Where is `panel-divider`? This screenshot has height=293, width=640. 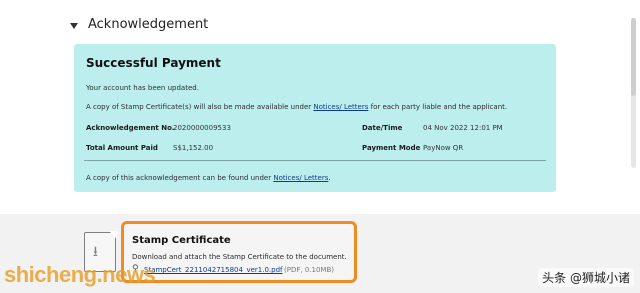
panel-divider is located at coordinates (315, 160).